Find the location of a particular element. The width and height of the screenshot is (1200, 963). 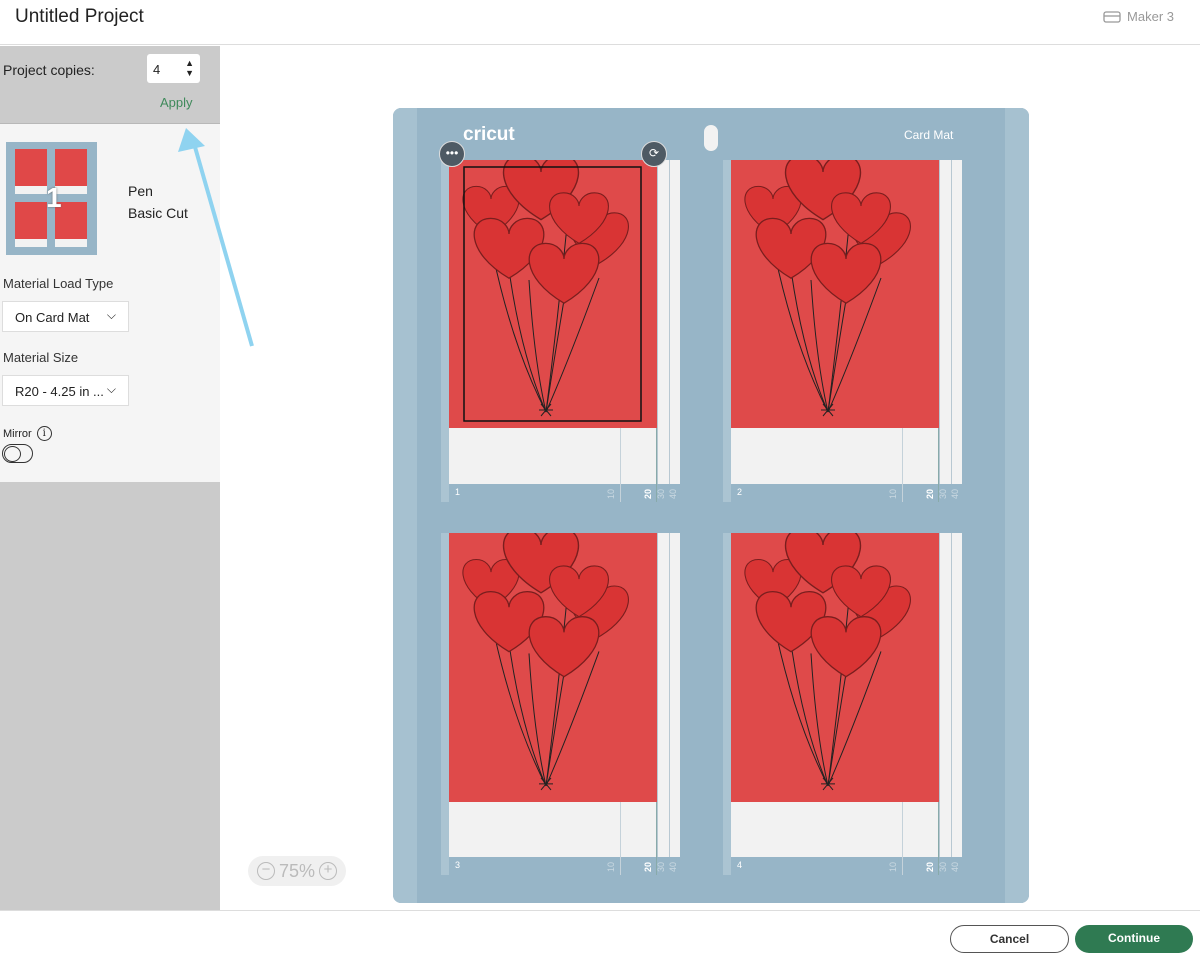

project-copies-label: Project copies: is located at coordinates (49, 70).